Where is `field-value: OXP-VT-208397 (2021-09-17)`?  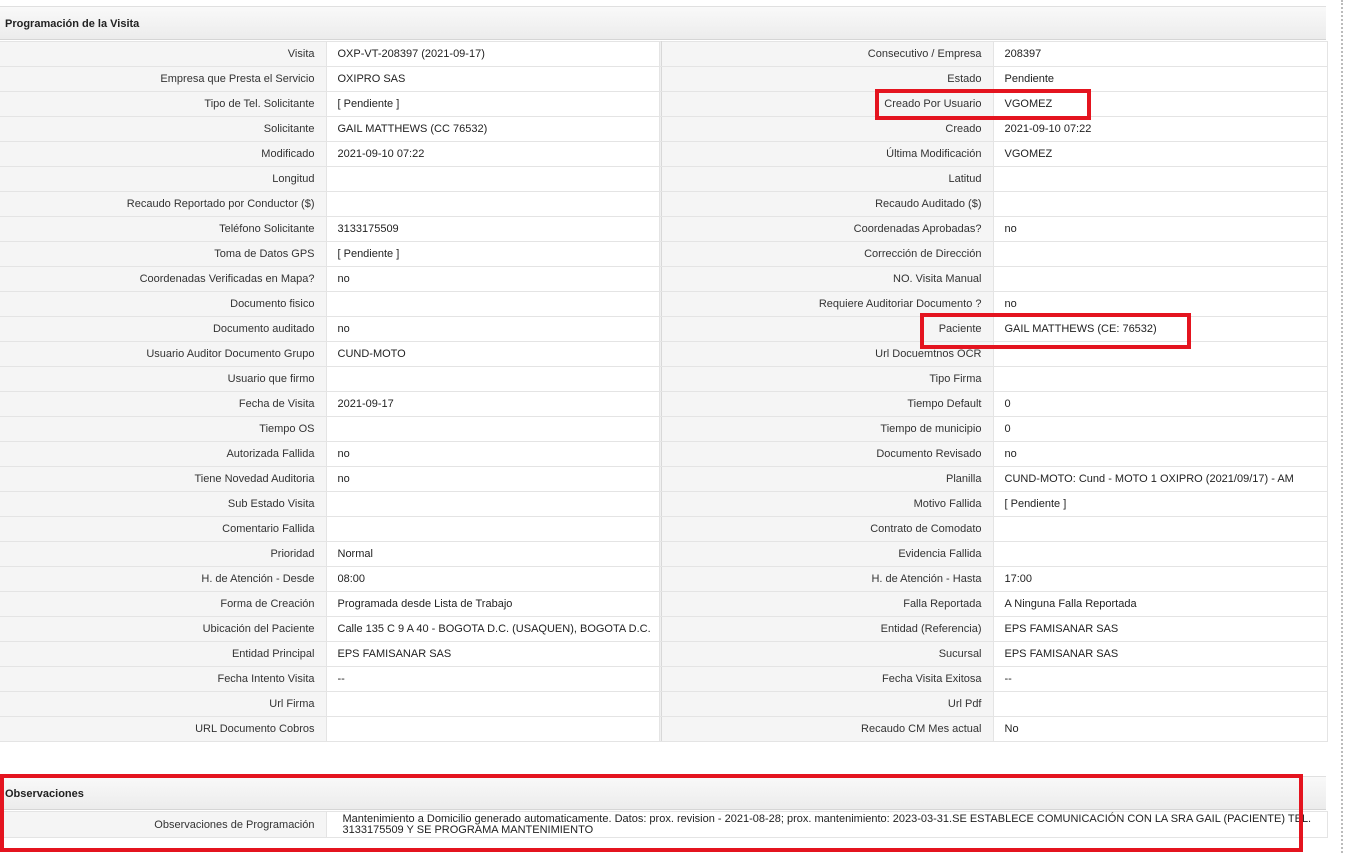 field-value: OXP-VT-208397 (2021-09-17) is located at coordinates (493, 54).